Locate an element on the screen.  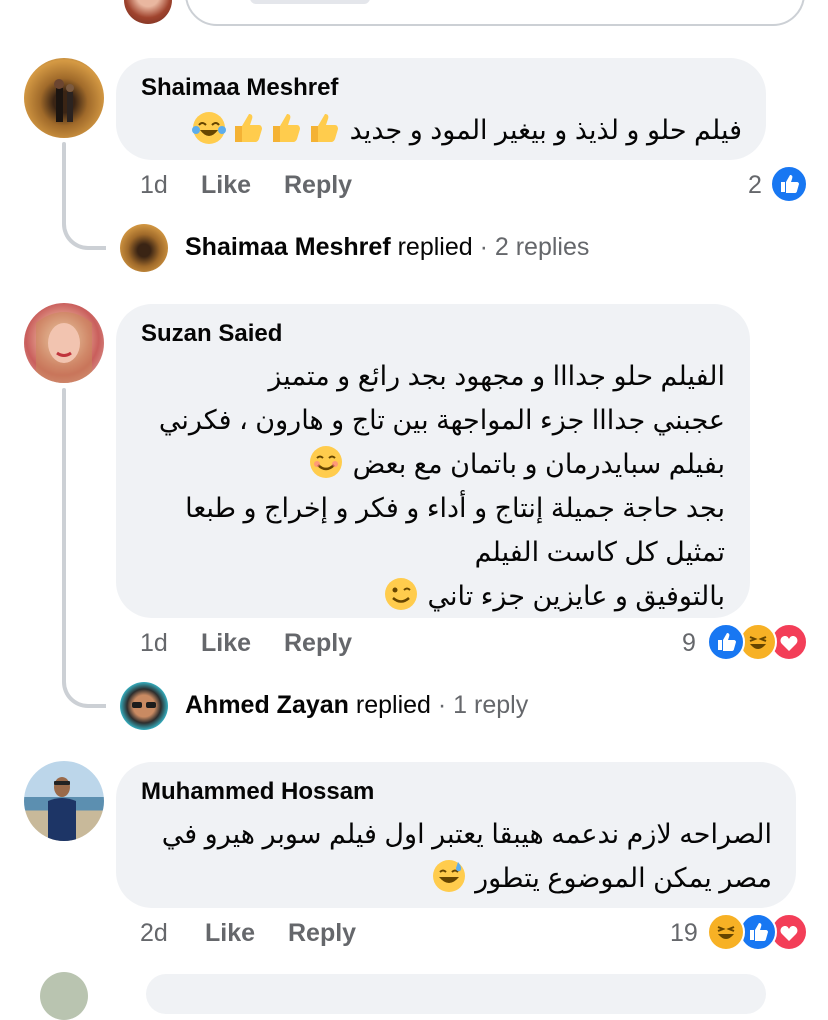
reaction-count: 19 is located at coordinates (684, 933).